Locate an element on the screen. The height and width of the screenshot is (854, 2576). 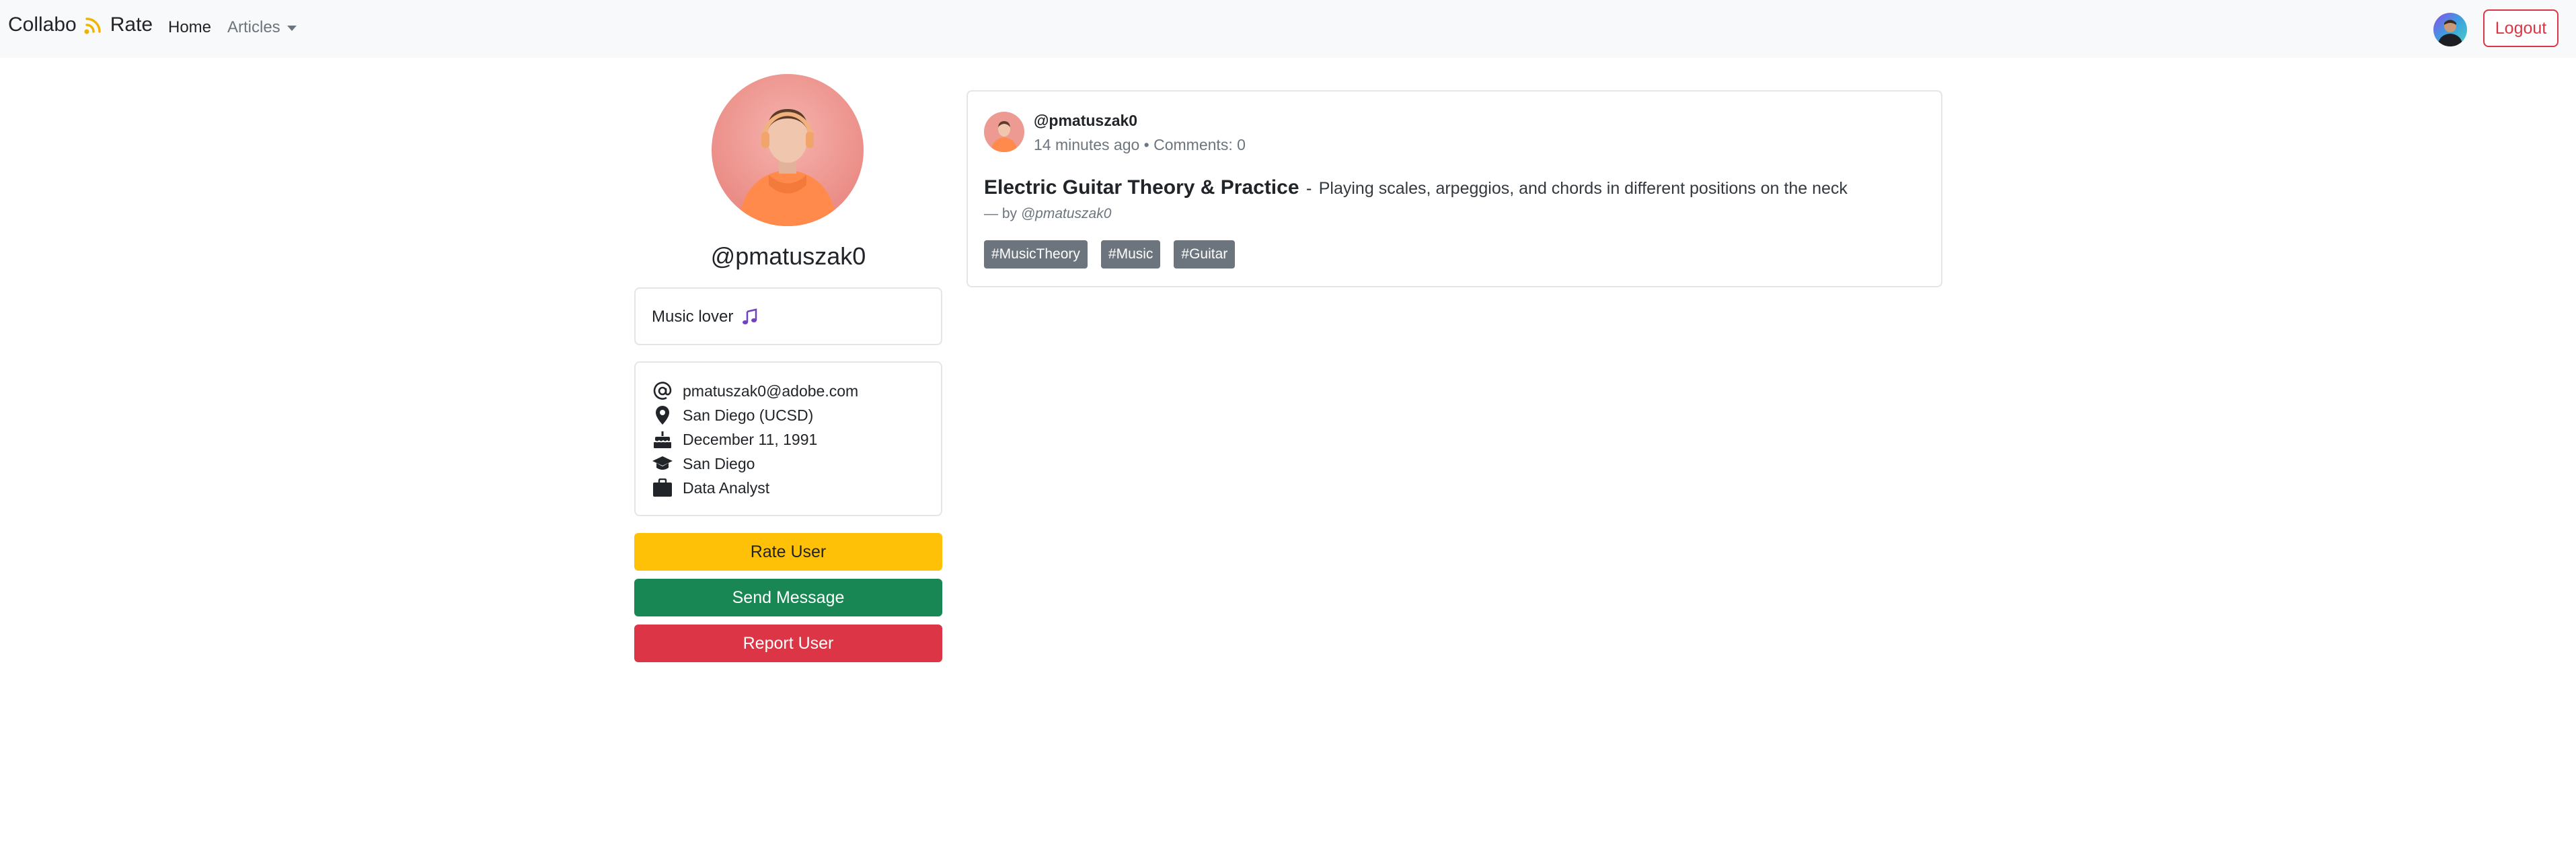
author-photo is located at coordinates (1004, 132).